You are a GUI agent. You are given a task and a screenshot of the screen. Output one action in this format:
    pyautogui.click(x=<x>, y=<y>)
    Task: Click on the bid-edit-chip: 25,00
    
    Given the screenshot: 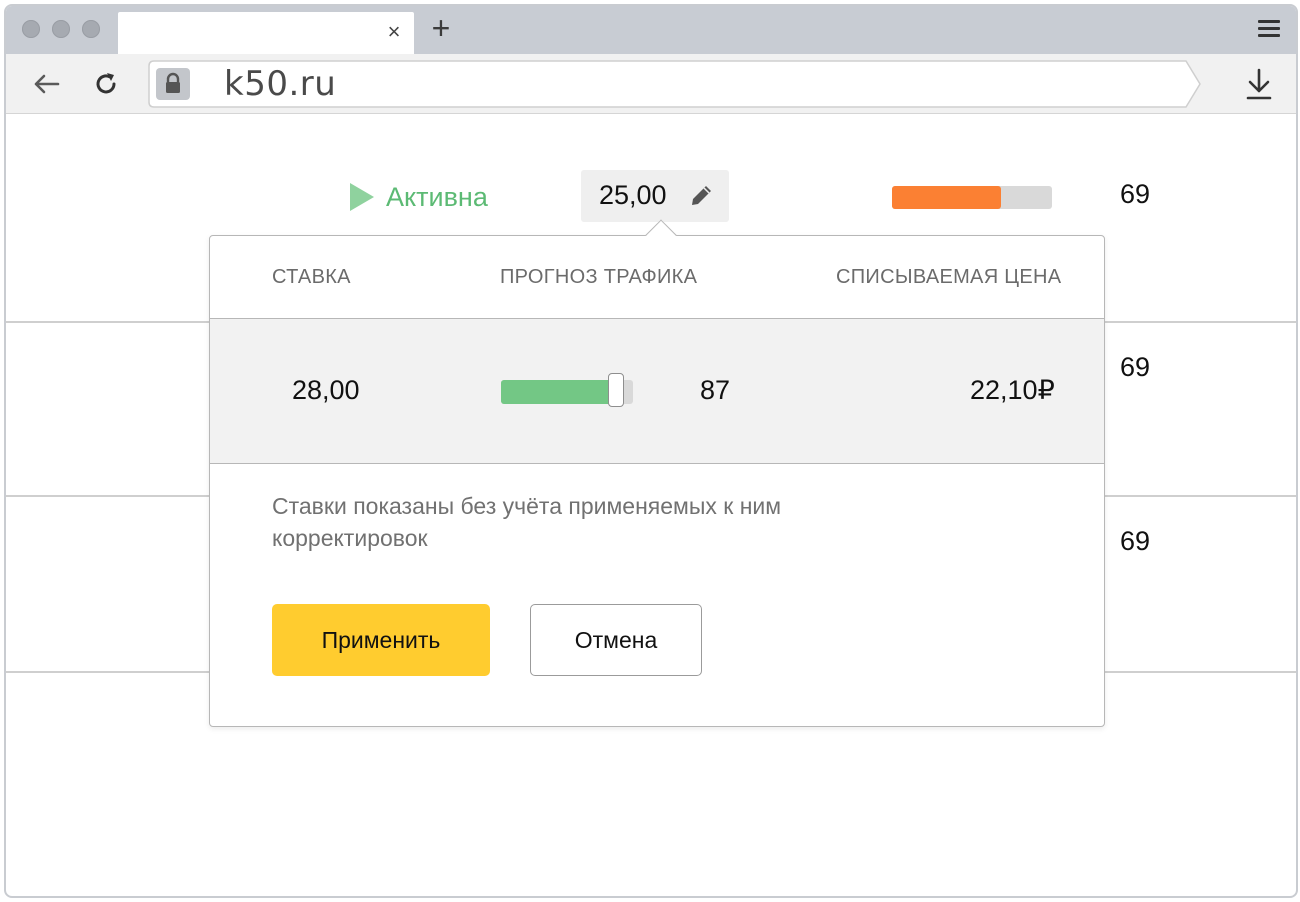 What is the action you would take?
    pyautogui.click(x=655, y=196)
    